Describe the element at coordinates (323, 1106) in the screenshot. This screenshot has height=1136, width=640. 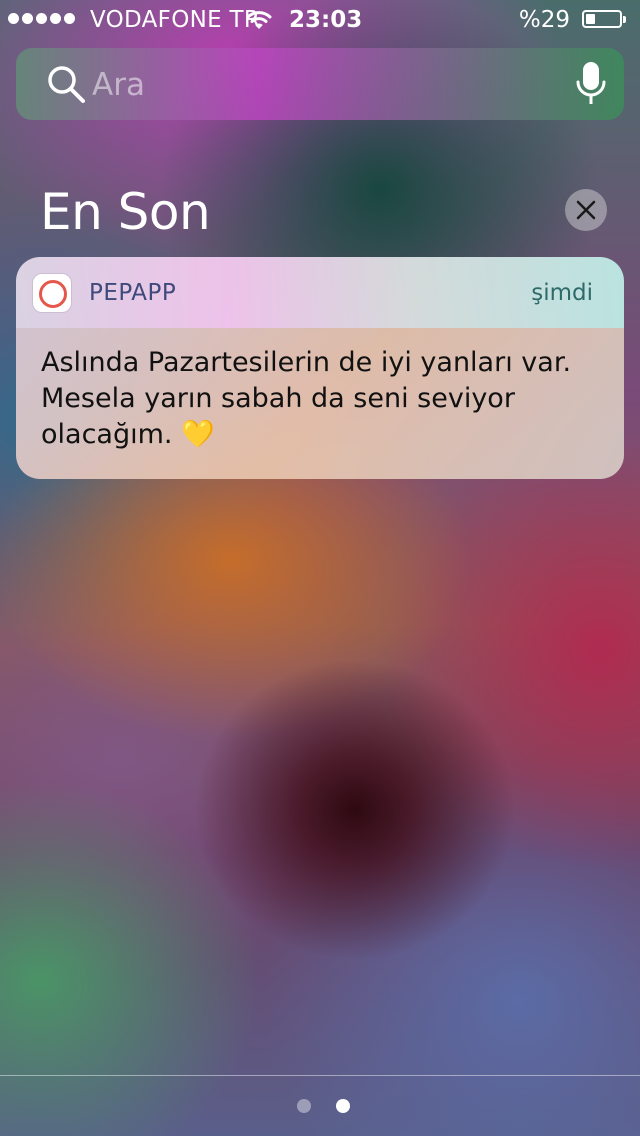
I see `page-indicator` at that location.